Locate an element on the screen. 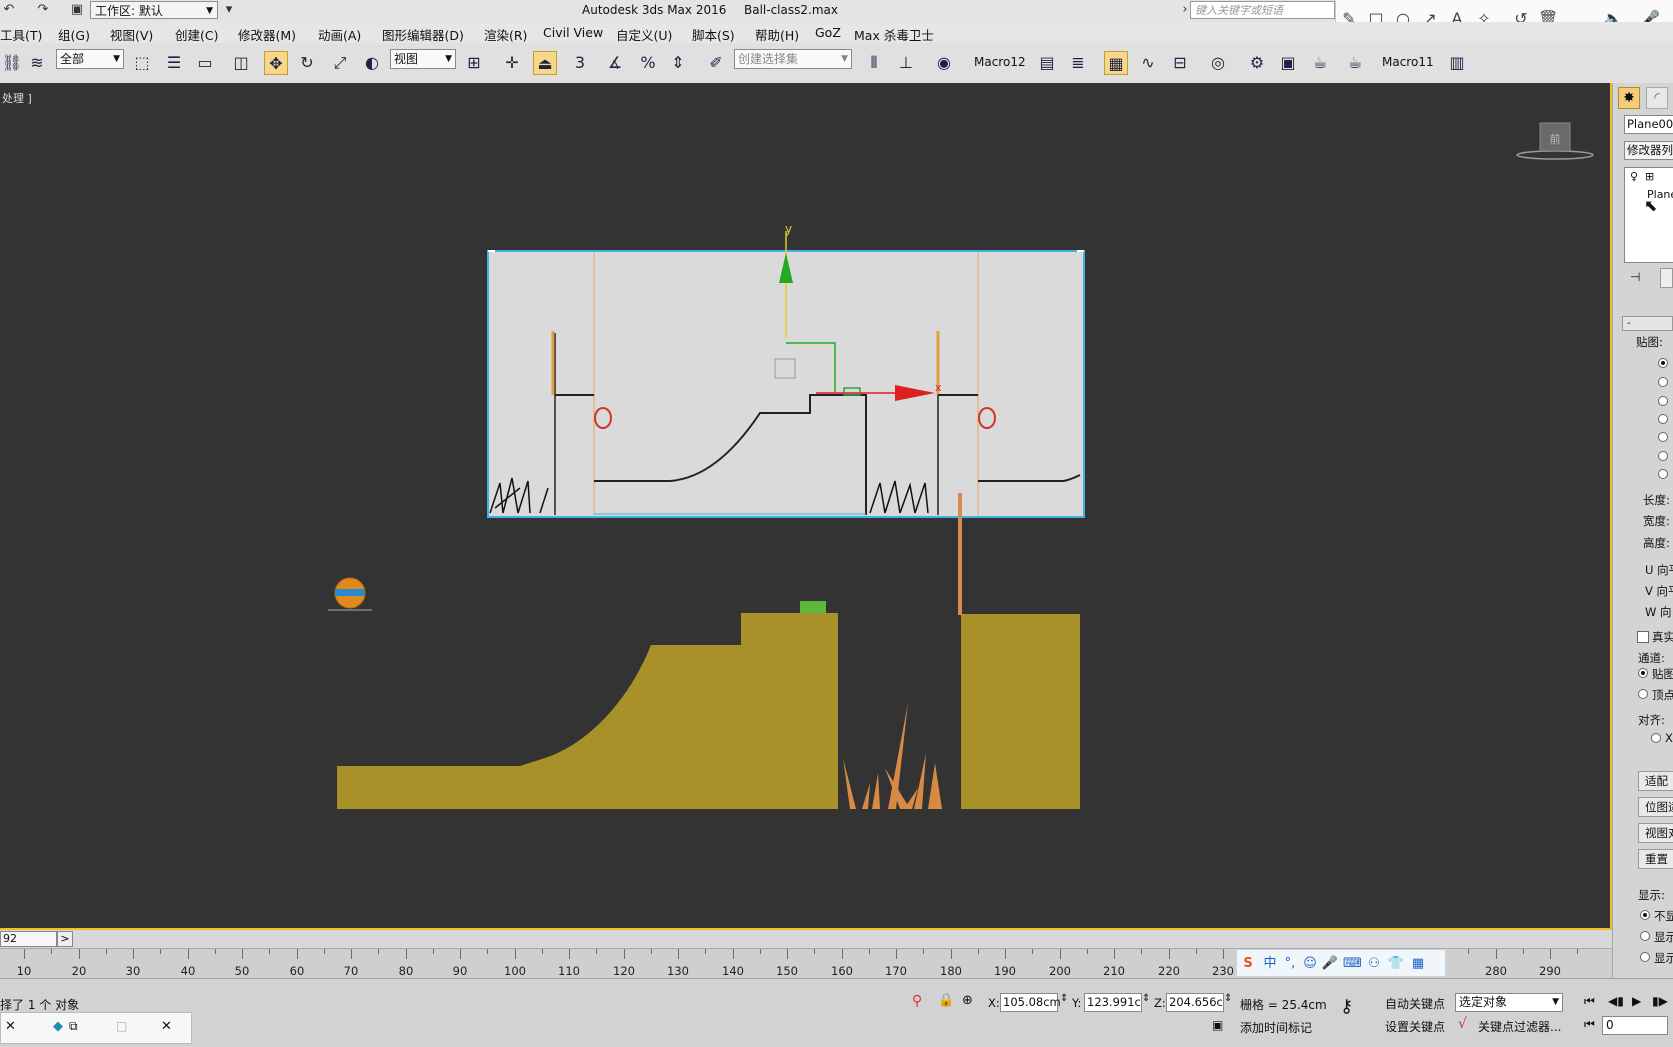 The image size is (1673, 1047). mirror-icon: ⫴ is located at coordinates (874, 63).